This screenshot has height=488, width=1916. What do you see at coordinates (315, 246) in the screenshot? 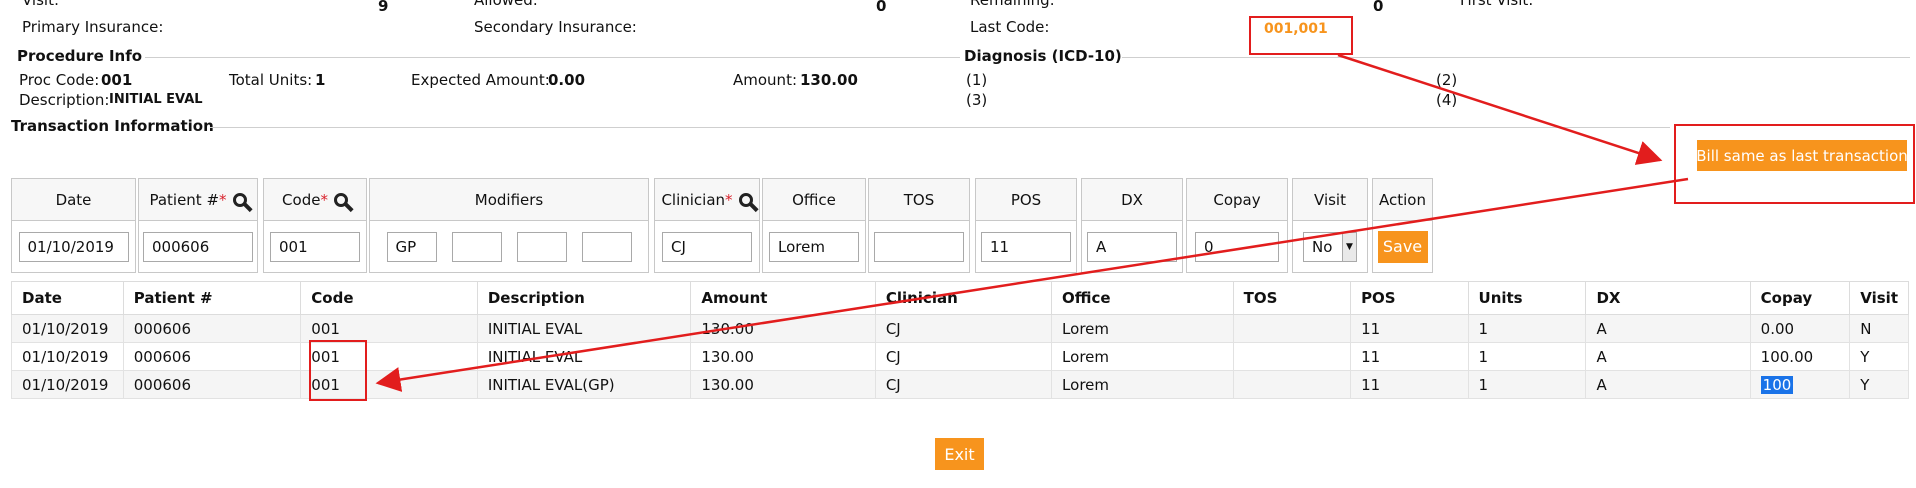
I see `code-input: 001` at bounding box center [315, 246].